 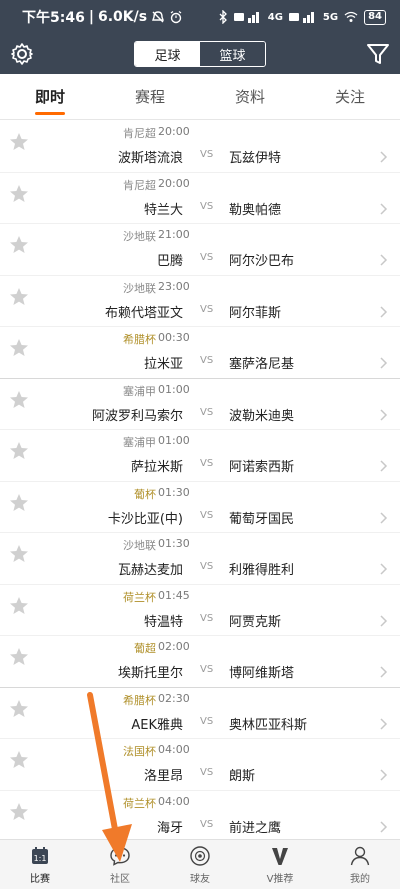 I want to click on wifi-icon, so click(x=351, y=17).